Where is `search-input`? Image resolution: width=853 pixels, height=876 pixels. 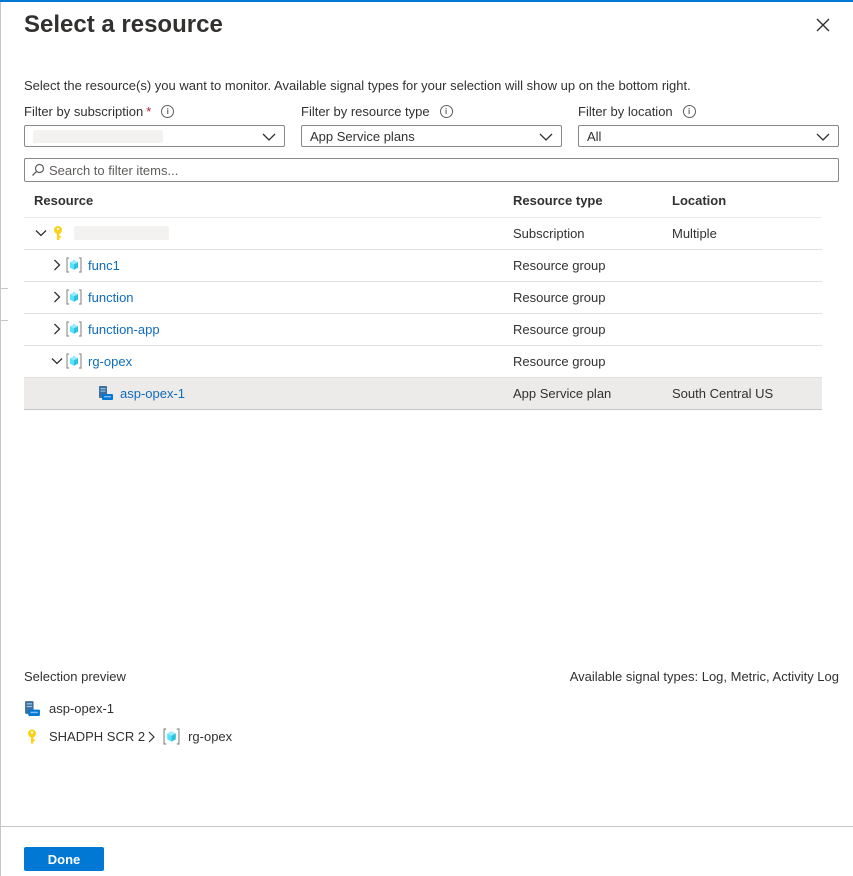 search-input is located at coordinates (439, 170).